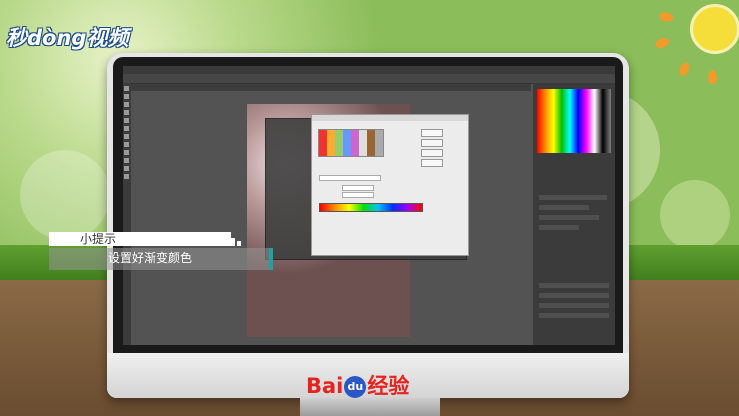 The image size is (739, 416). What do you see at coordinates (126, 168) in the screenshot?
I see `hand-tool-icon` at bounding box center [126, 168].